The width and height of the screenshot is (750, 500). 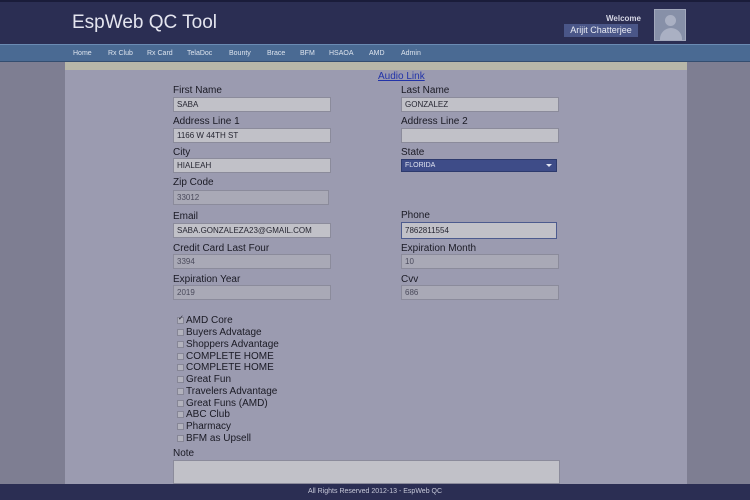 I want to click on cvv-label: Cvv, so click(x=410, y=279).